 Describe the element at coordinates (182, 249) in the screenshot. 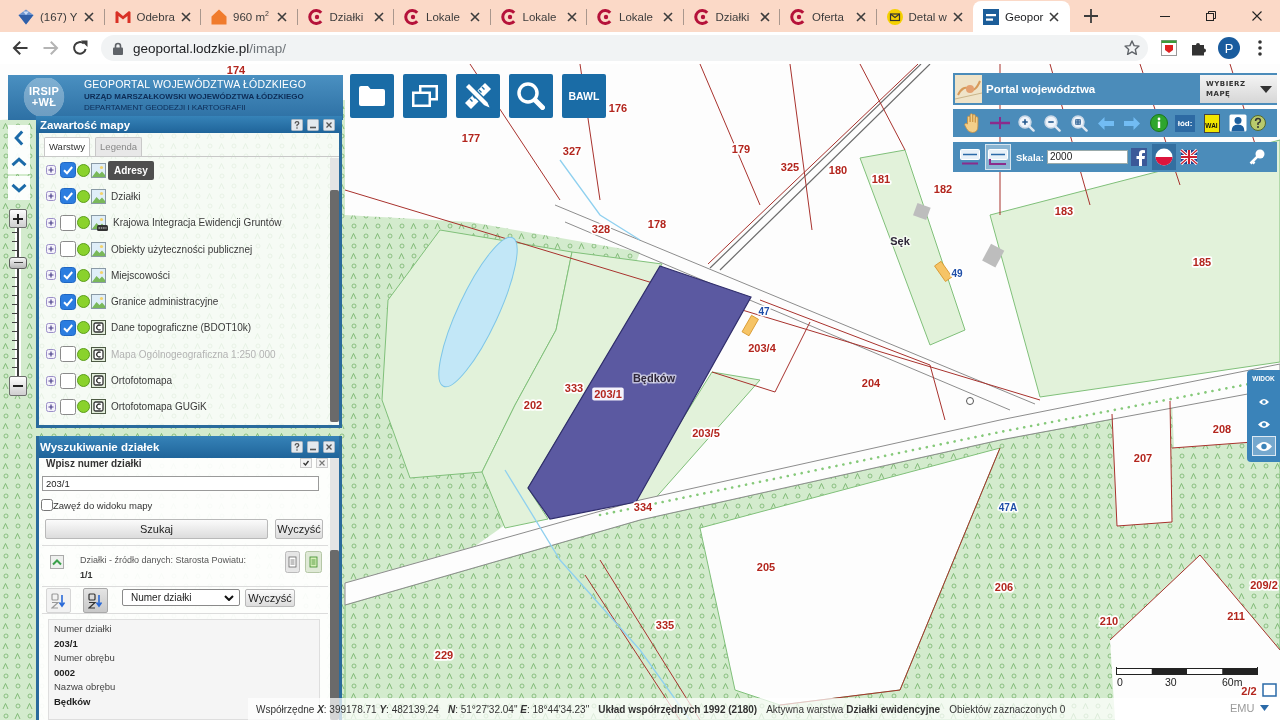

I see `layer-name: Obiekty użyteczności publicznej` at that location.